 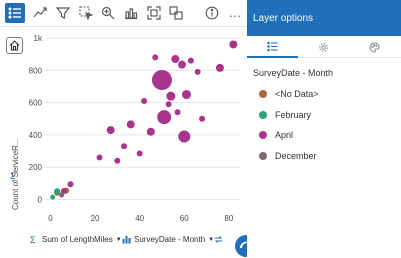 What do you see at coordinates (50, 218) in the screenshot?
I see `x-tick-label: 0` at bounding box center [50, 218].